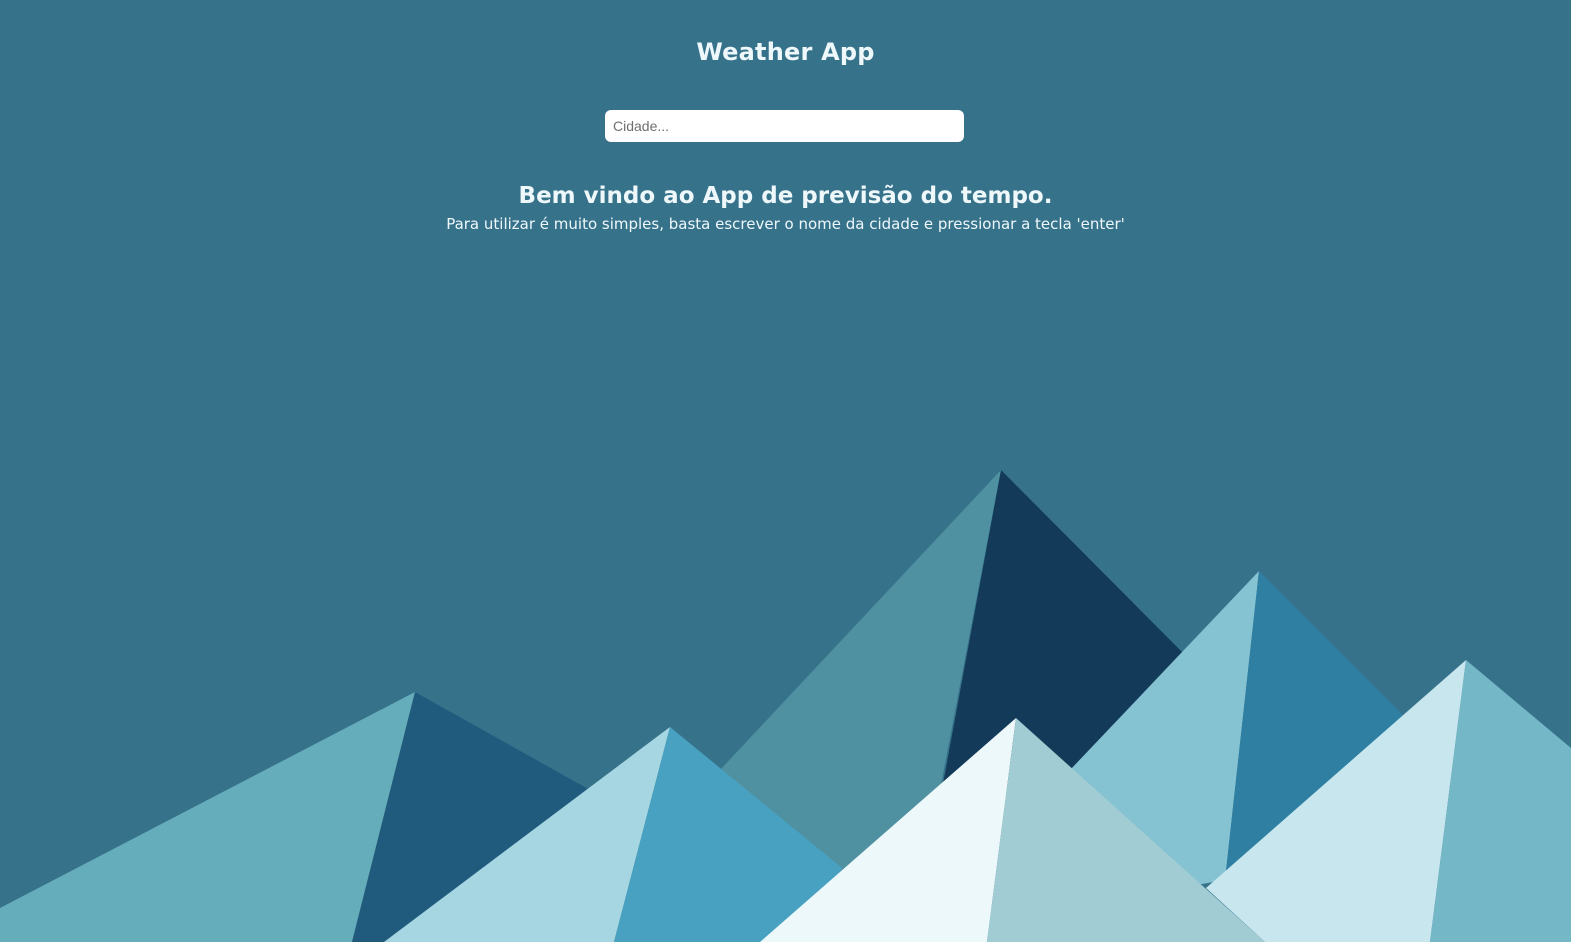 This screenshot has width=1571, height=942. I want to click on mountain-left-light-face, so click(207, 817).